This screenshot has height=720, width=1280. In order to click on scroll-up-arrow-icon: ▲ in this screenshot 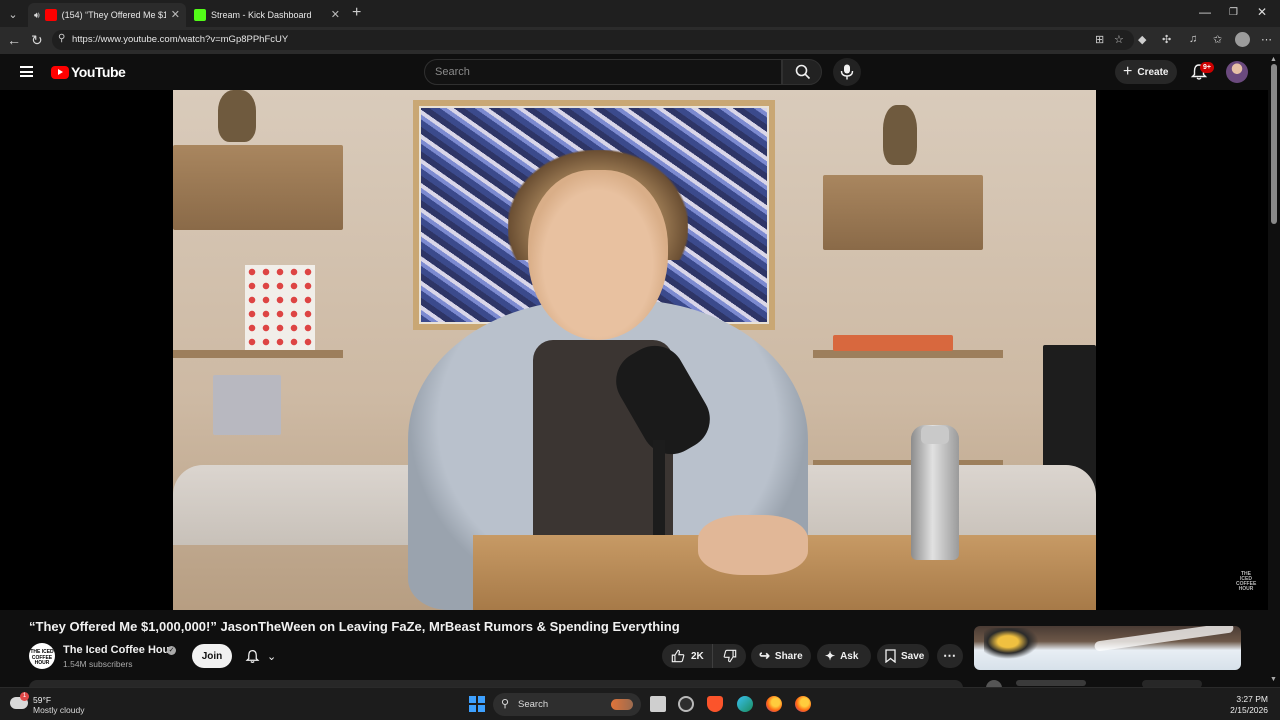, I will do `click(1273, 59)`.